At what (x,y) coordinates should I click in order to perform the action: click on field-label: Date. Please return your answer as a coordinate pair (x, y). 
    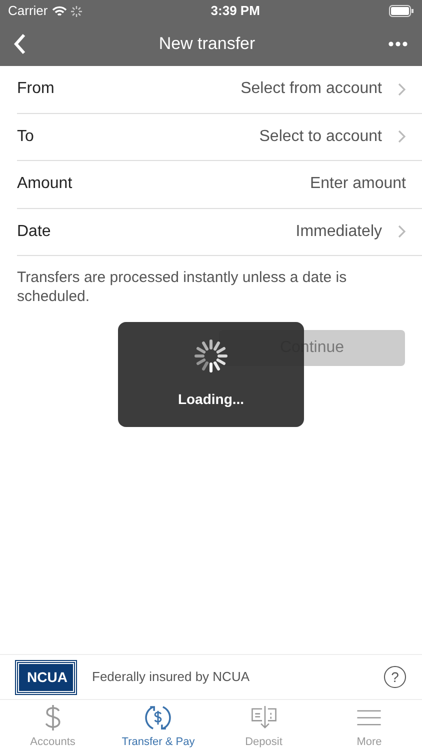
    Looking at the image, I should click on (34, 232).